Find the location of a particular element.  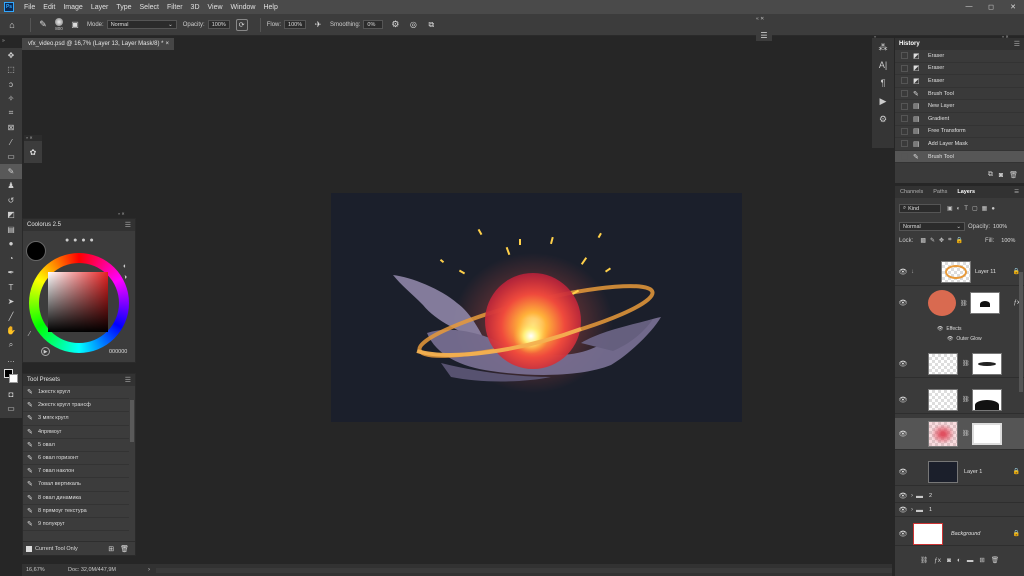

preset-item: ✎ 4прямоуг is located at coordinates (76, 432).